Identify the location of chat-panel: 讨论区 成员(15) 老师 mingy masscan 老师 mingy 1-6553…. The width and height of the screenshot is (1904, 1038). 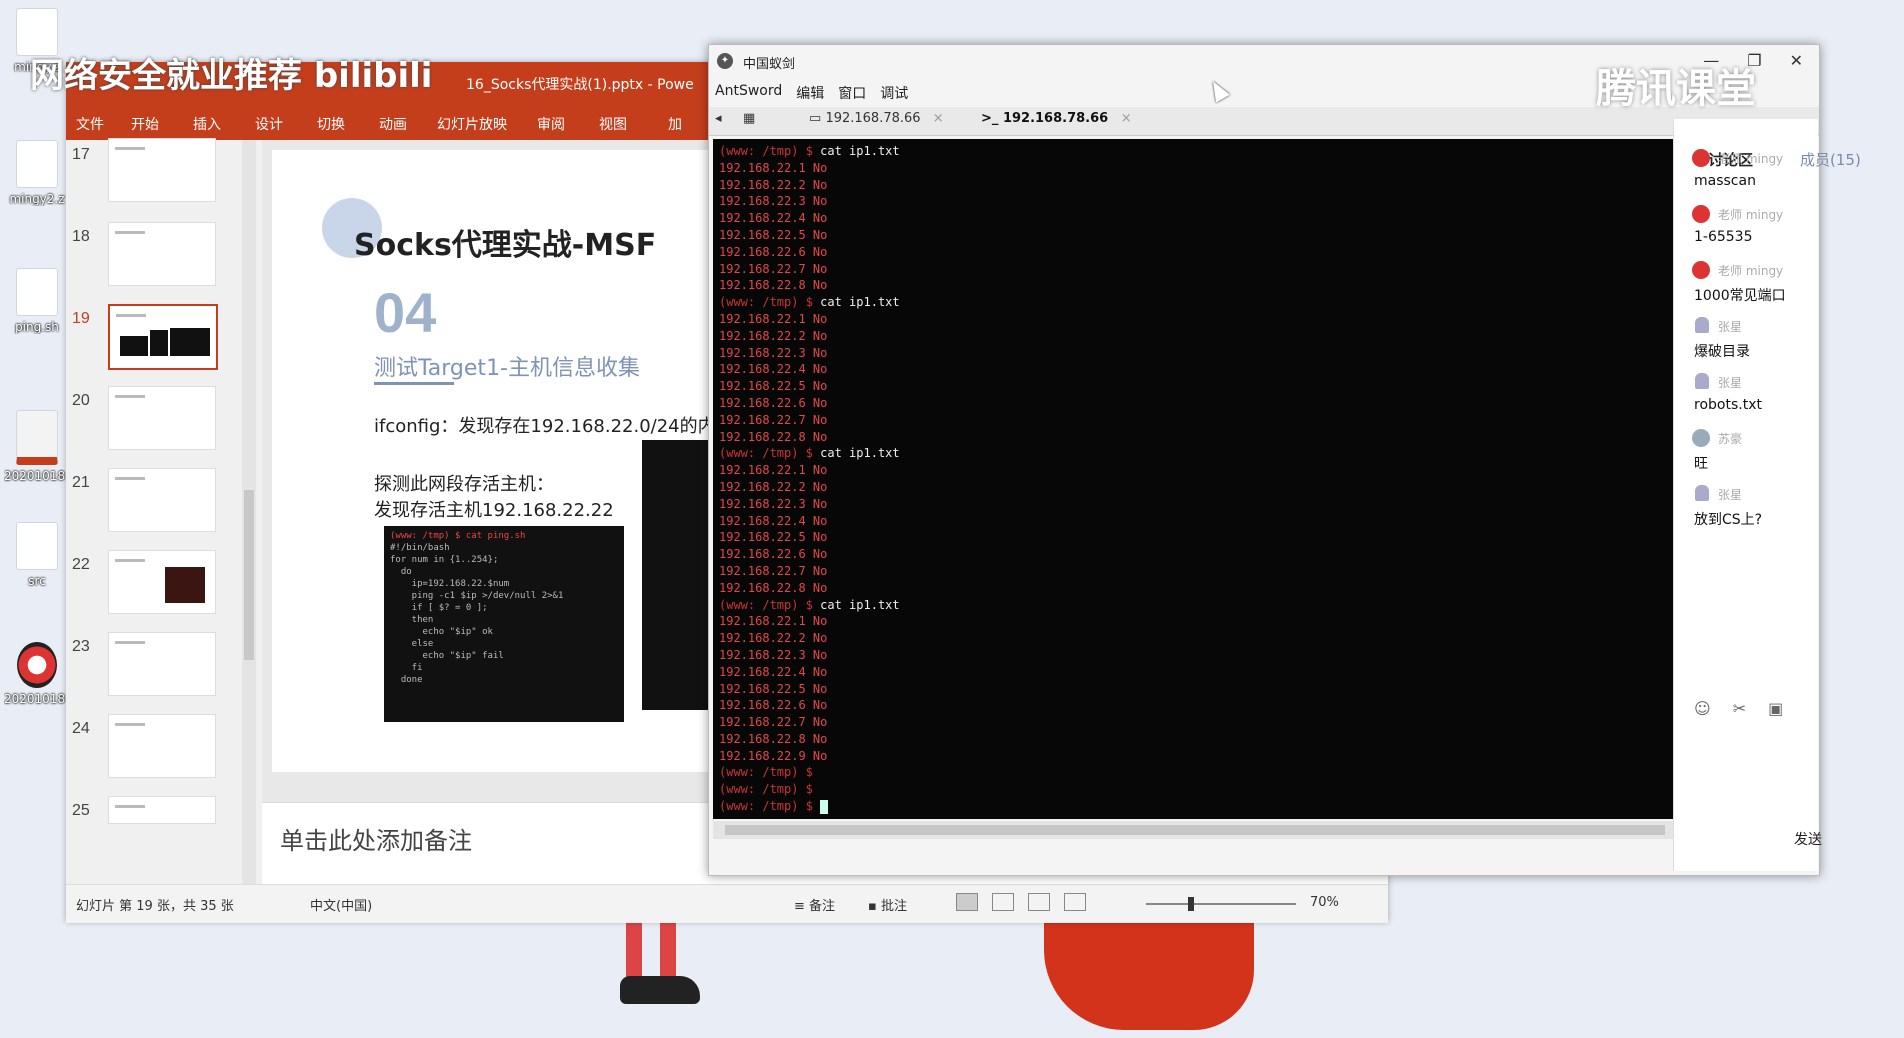
(1767, 495).